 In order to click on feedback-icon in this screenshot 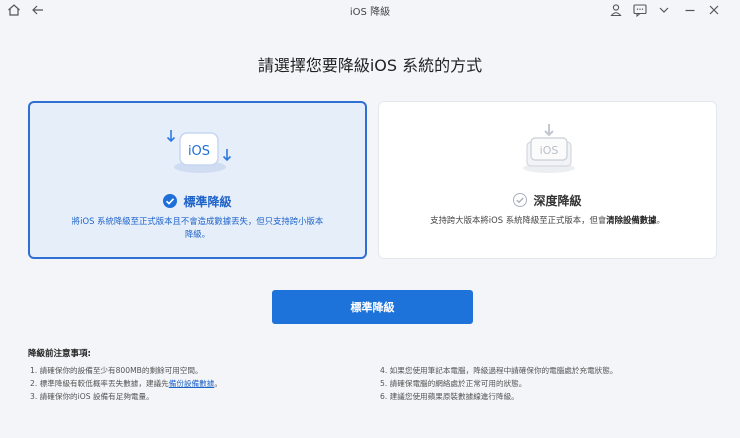, I will do `click(640, 10)`.